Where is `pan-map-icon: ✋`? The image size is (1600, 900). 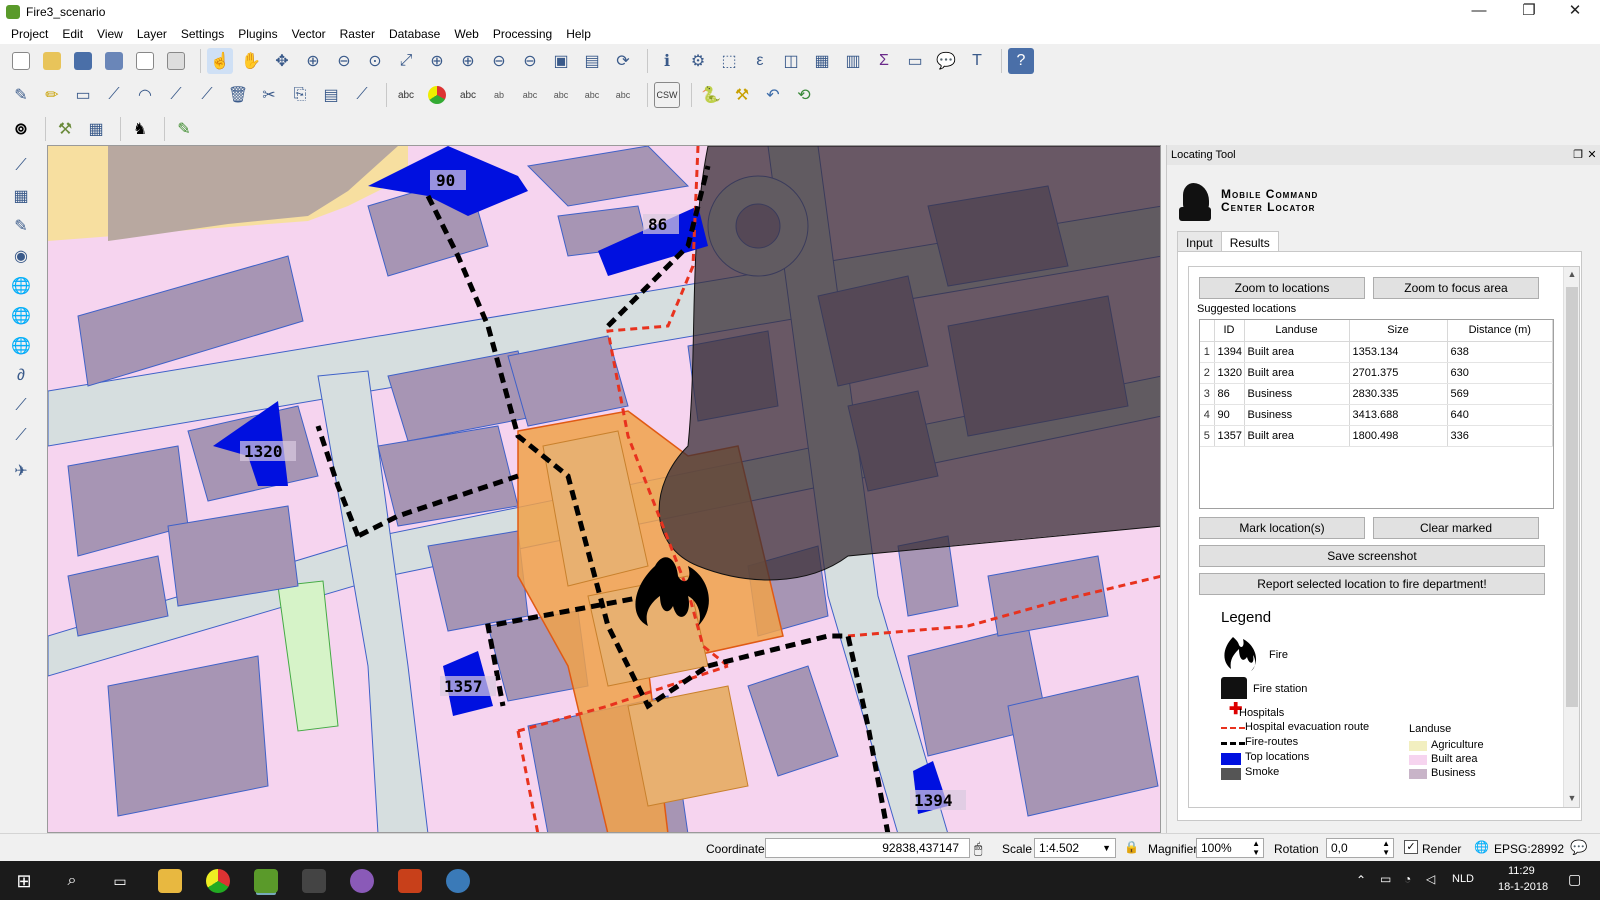
pan-map-icon: ✋ is located at coordinates (251, 61).